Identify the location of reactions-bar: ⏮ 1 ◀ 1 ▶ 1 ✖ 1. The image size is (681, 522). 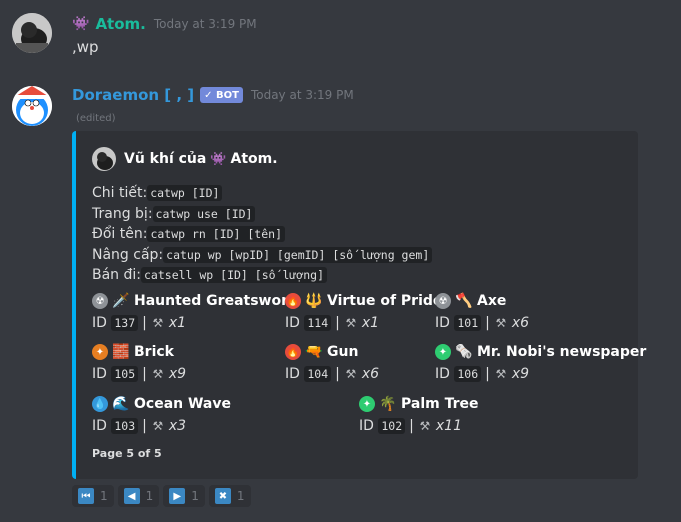
(163, 496).